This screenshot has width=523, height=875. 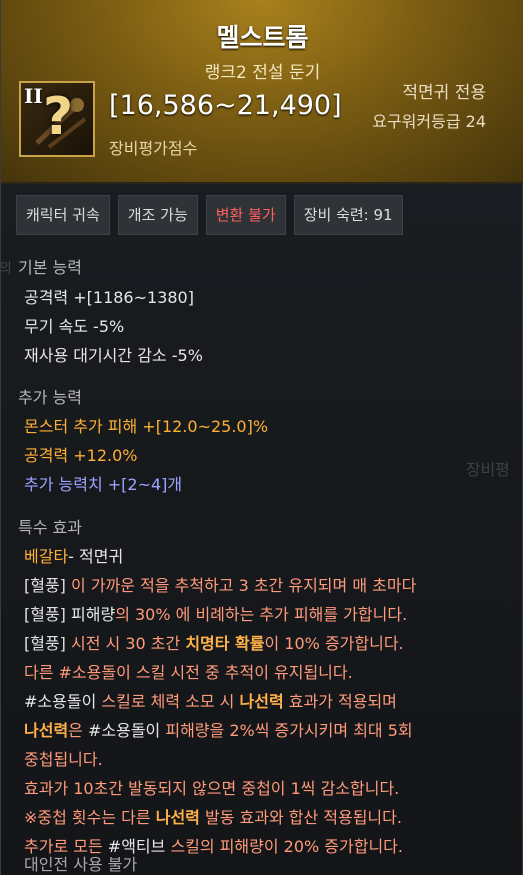 What do you see at coordinates (146, 426) in the screenshot?
I see `extra-stat-monster-damage: 몬스터 추가 피해 +[12.0~25.0]%` at bounding box center [146, 426].